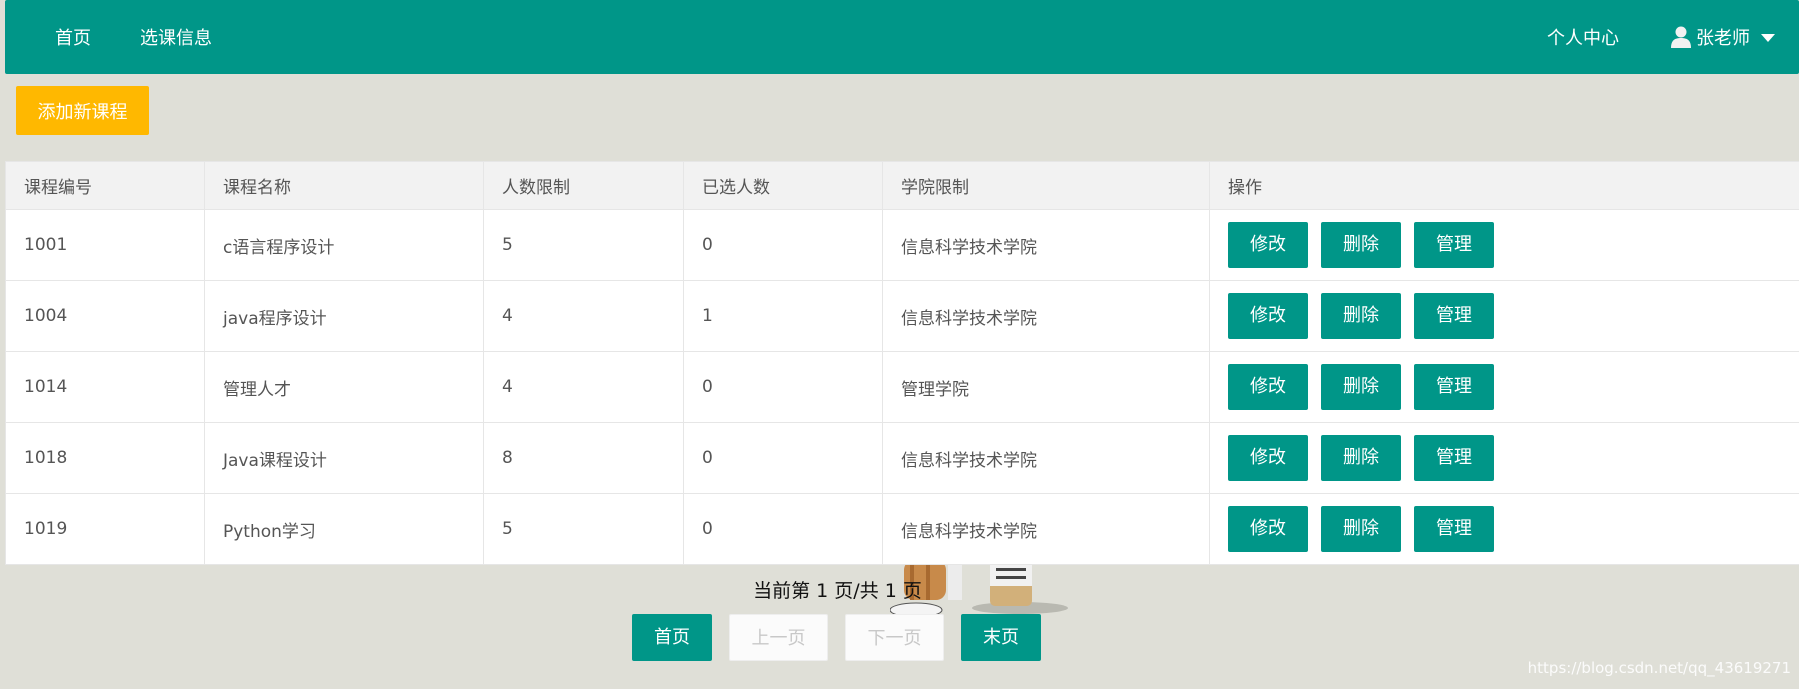 The width and height of the screenshot is (1799, 689). What do you see at coordinates (1583, 37) in the screenshot?
I see `nav-profile: 个人中心` at bounding box center [1583, 37].